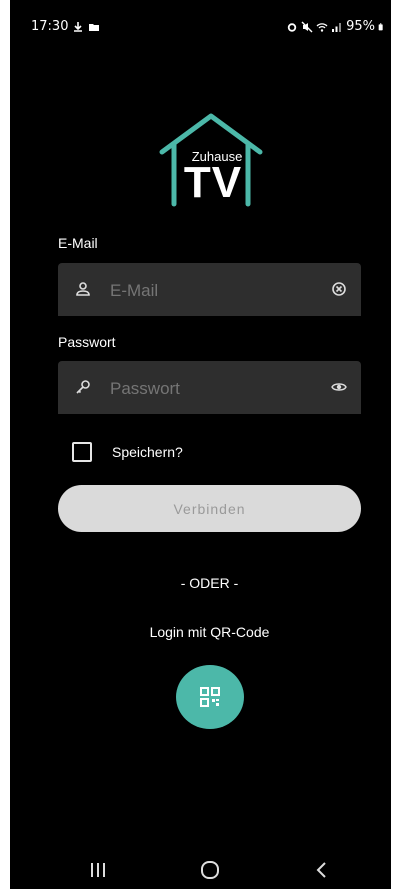  I want to click on back-icon, so click(322, 870).